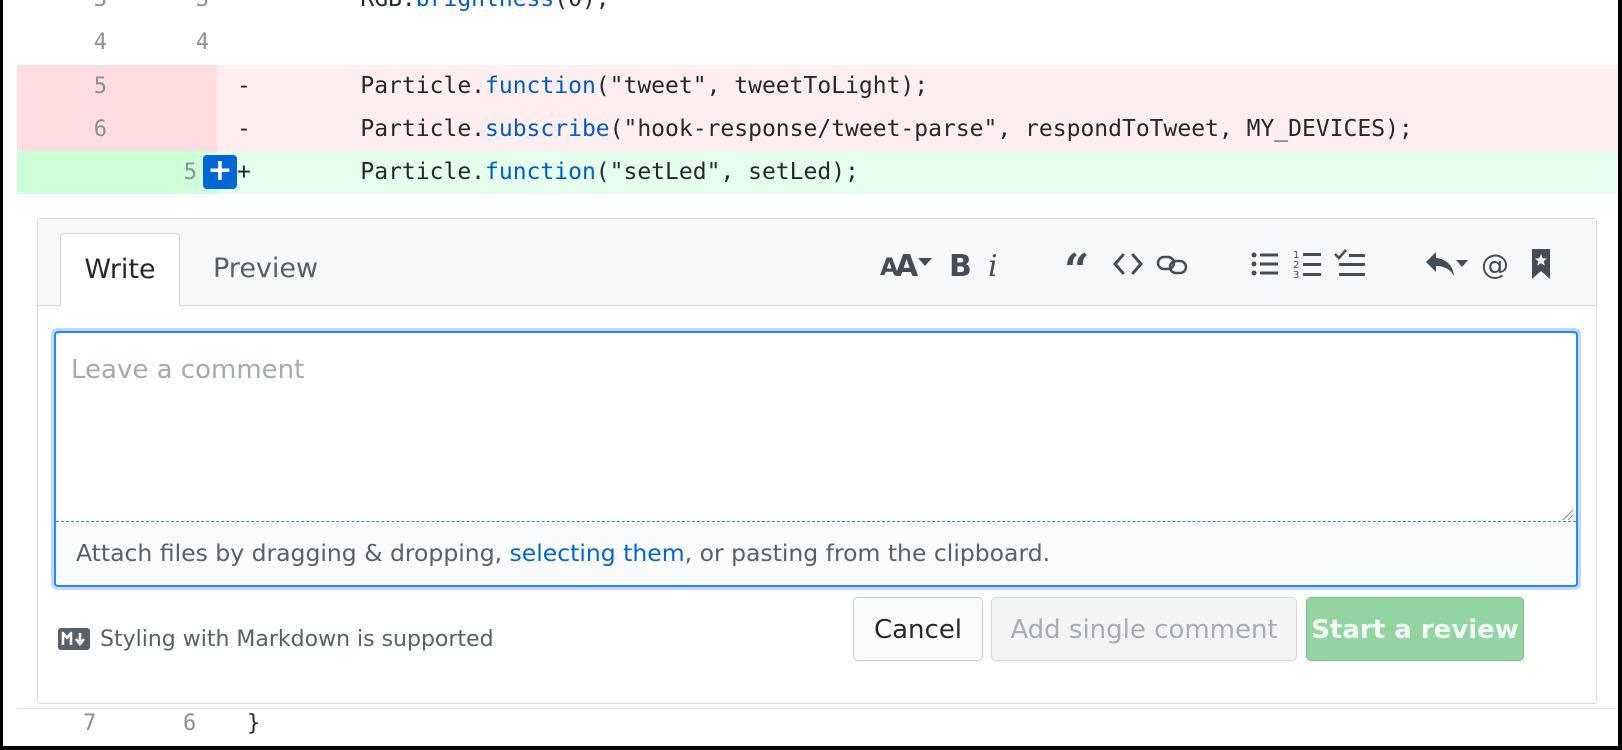 The width and height of the screenshot is (1622, 750). I want to click on new-line-number: 6, so click(189, 724).